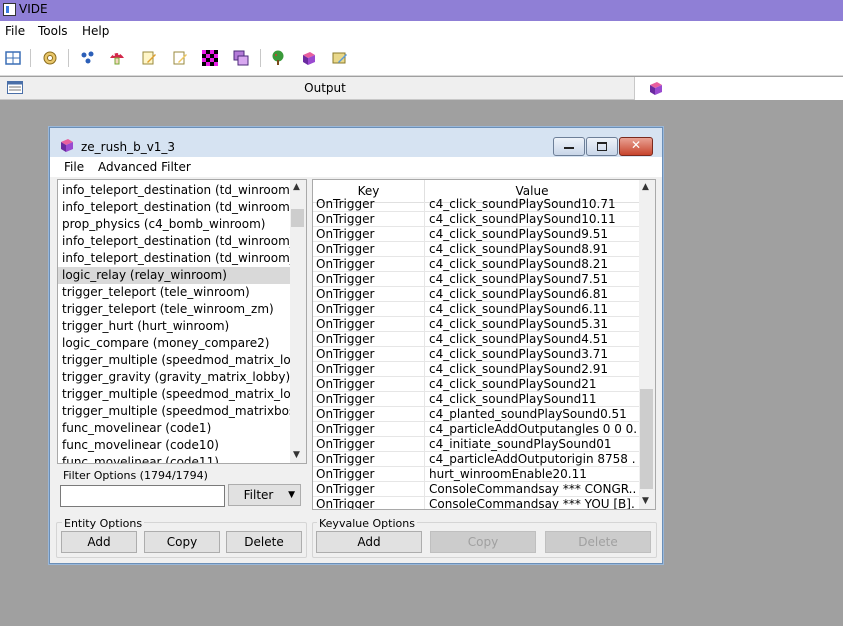 The width and height of the screenshot is (843, 626). I want to click on table-row: OnTrigger c4_click_soundPlaySound8.21, so click(476, 264).